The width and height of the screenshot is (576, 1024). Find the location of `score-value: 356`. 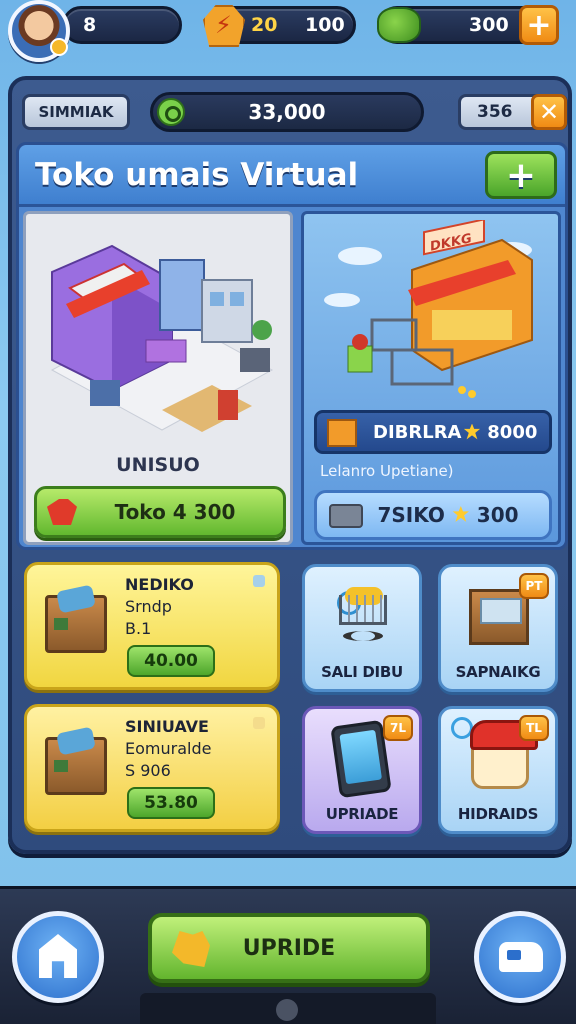

score-value: 356 is located at coordinates (495, 112).